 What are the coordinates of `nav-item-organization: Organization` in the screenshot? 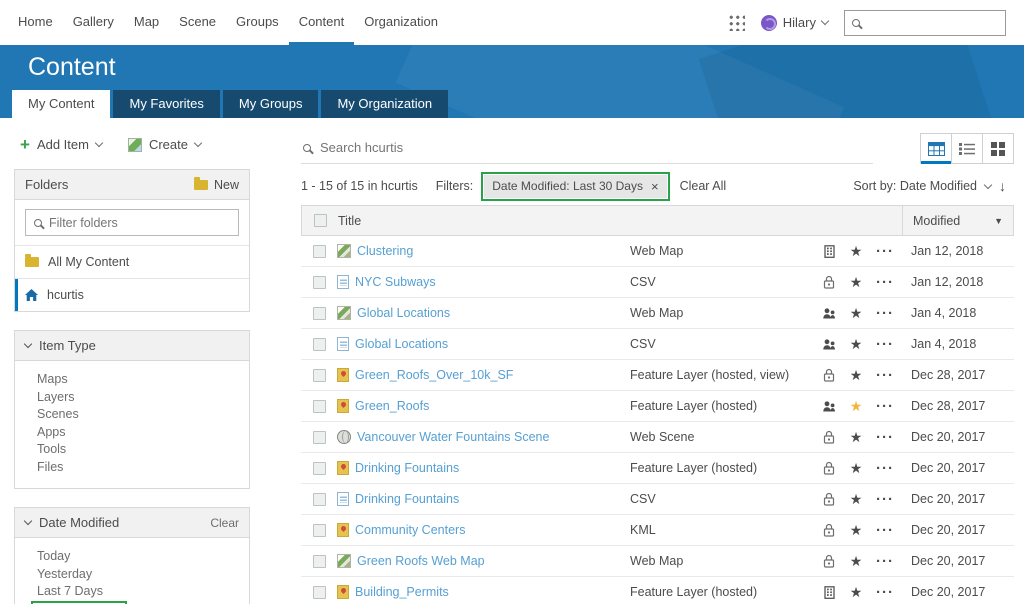 It's located at (401, 22).